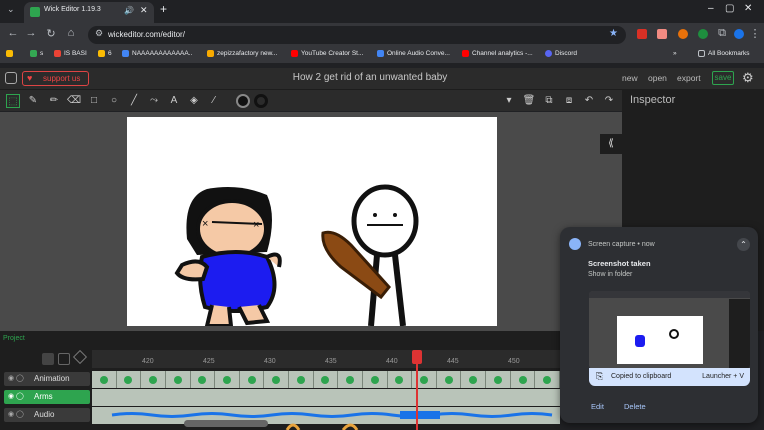 This screenshot has height=430, width=764. What do you see at coordinates (635, 406) in the screenshot?
I see `delete-button: Delete` at bounding box center [635, 406].